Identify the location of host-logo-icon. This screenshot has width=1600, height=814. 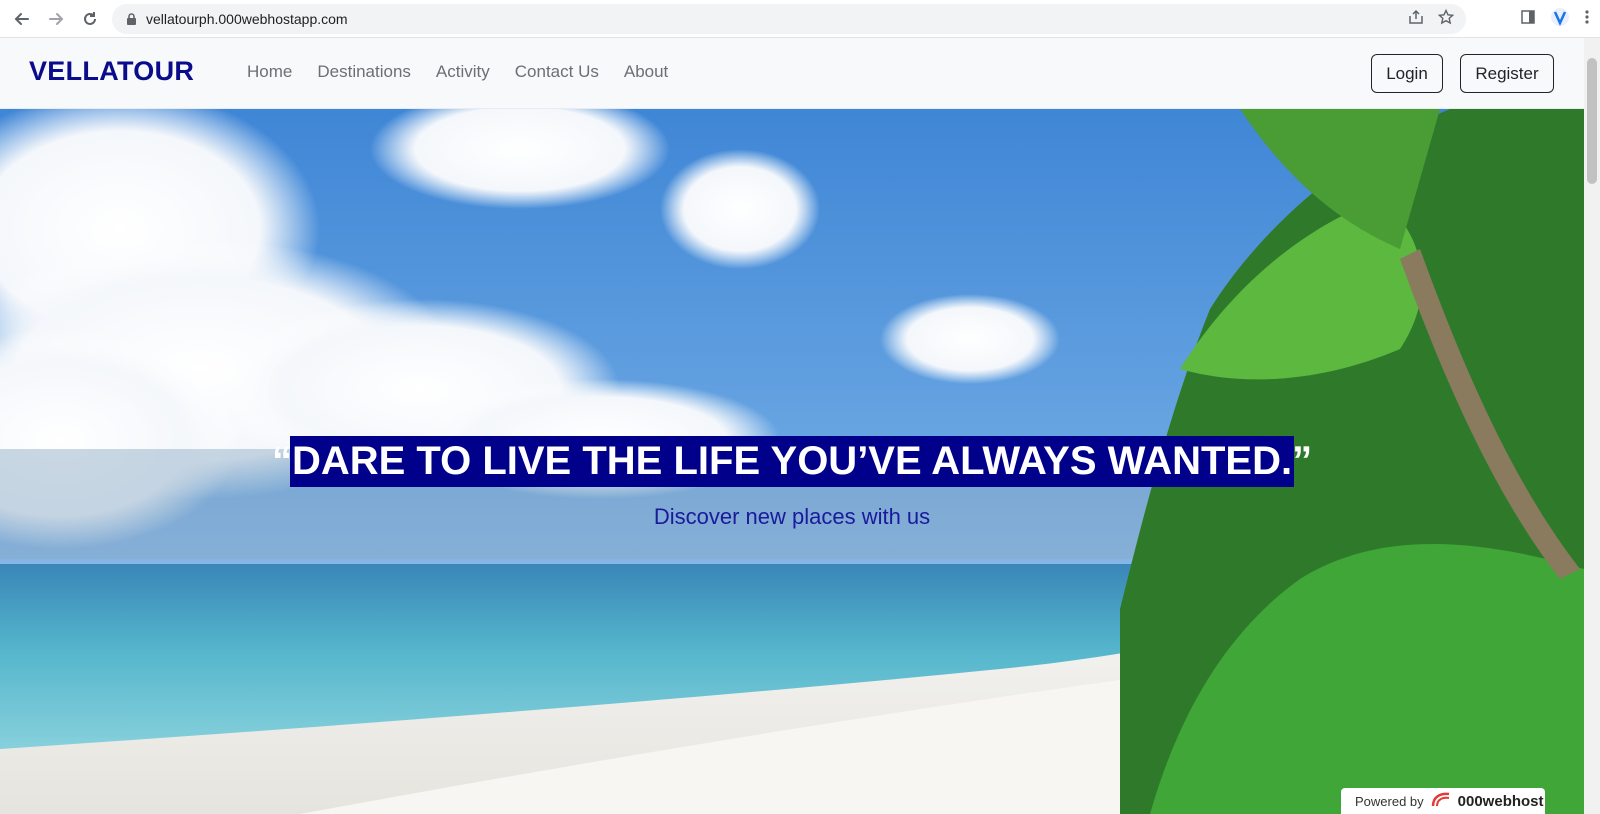
(1441, 801).